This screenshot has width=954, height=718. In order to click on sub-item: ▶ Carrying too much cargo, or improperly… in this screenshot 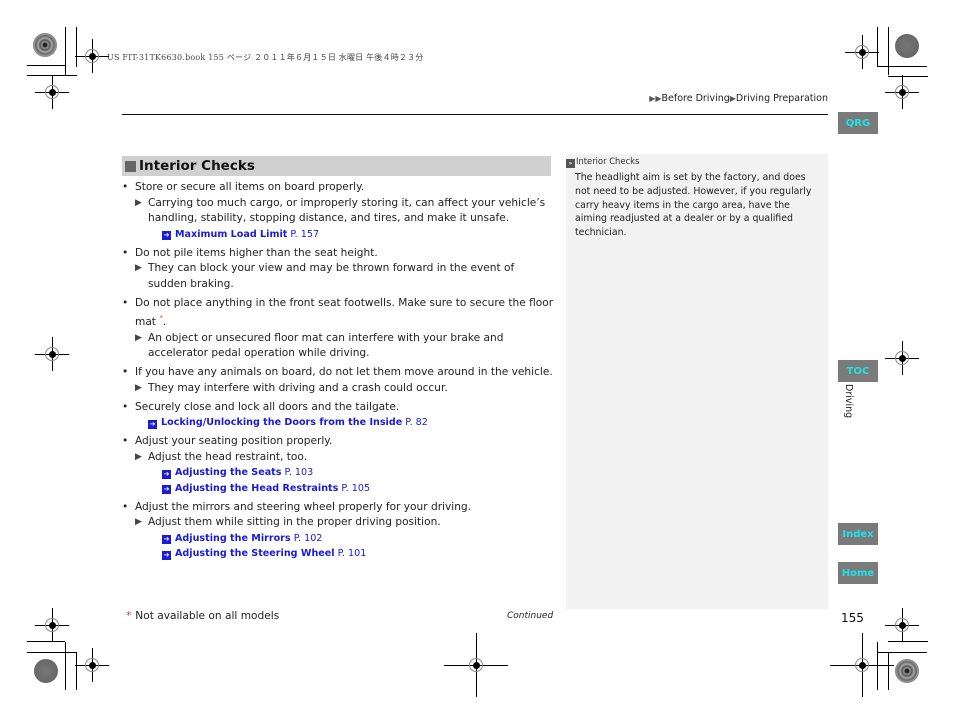, I will do `click(344, 219)`.